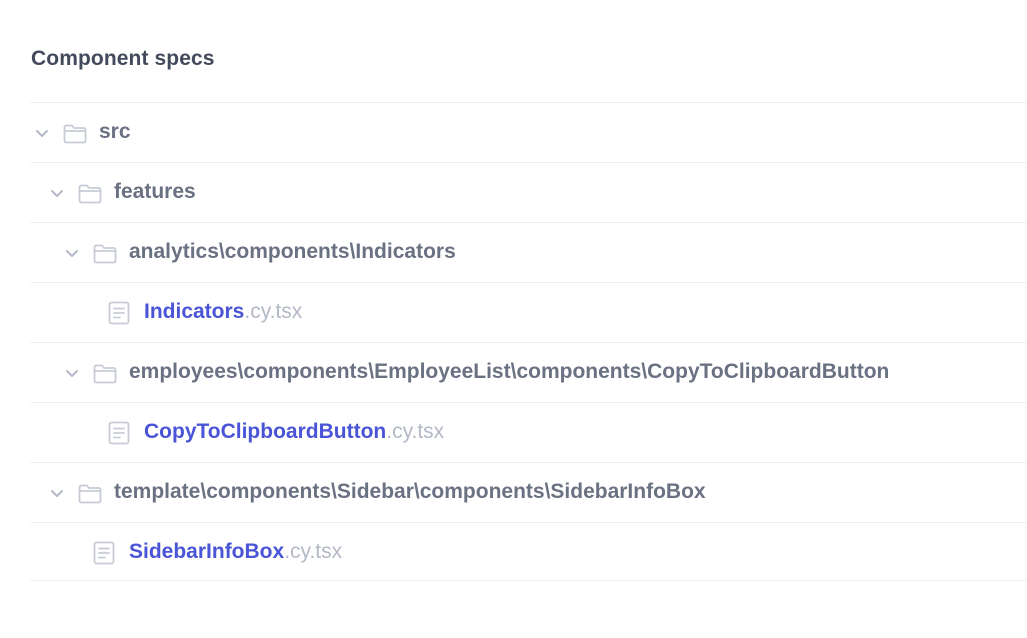 The height and width of the screenshot is (638, 1027). I want to click on folder-label: analytics\components\Indicators, so click(292, 252).